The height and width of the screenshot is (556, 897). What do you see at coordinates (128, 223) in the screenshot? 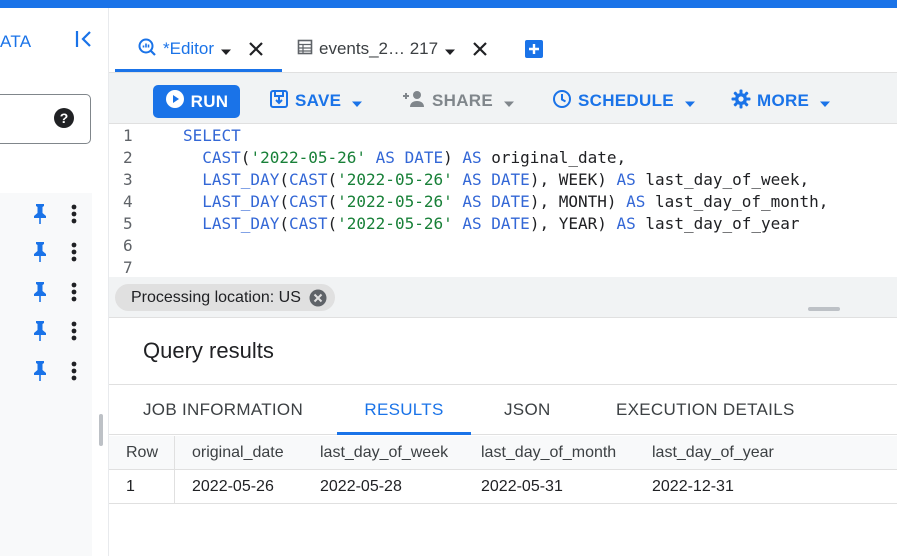
I see `line-number: 5` at bounding box center [128, 223].